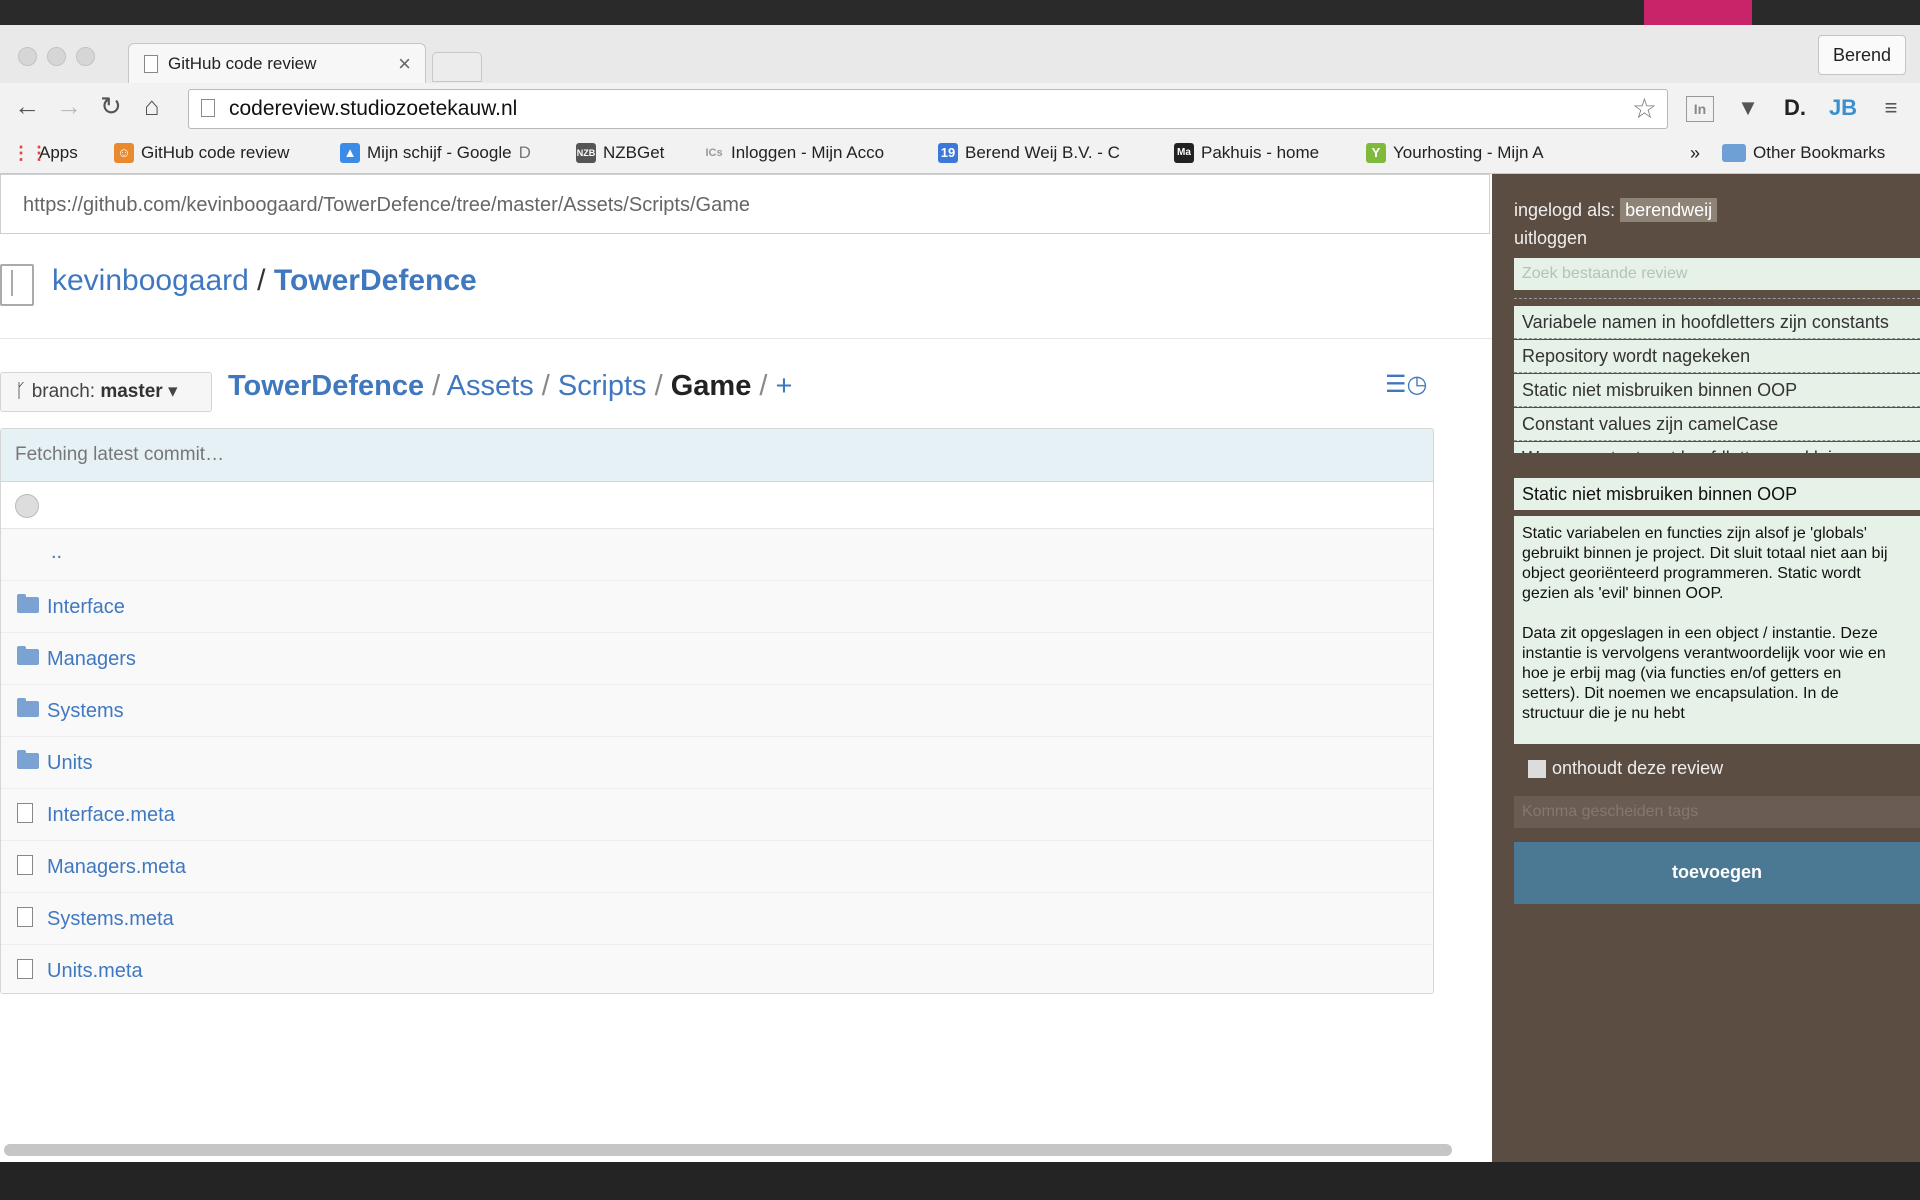 This screenshot has height=1200, width=1920. What do you see at coordinates (1717, 812) in the screenshot?
I see `tags-input: Komma gescheiden tags` at bounding box center [1717, 812].